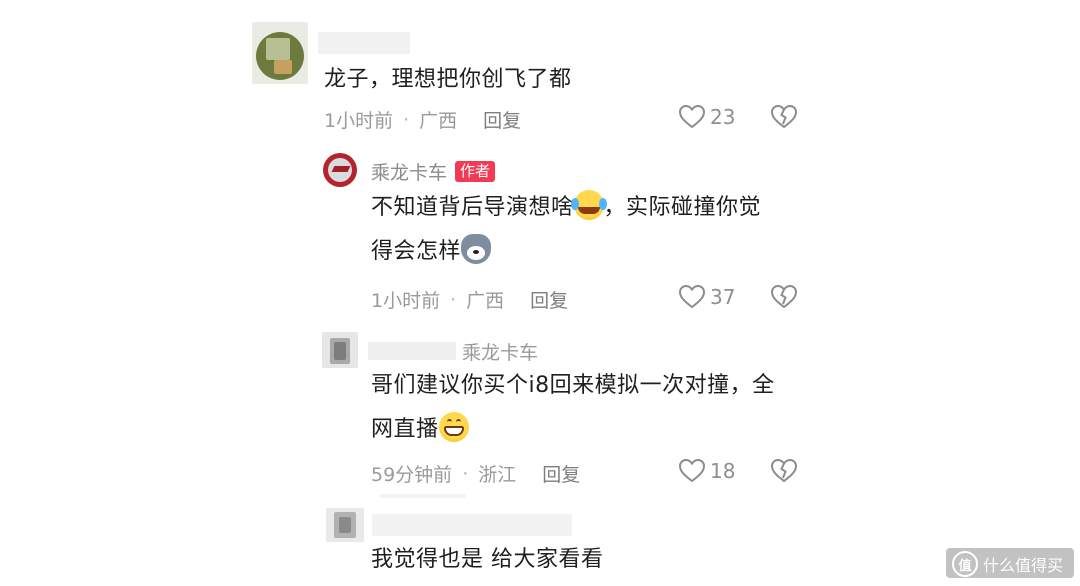 The image size is (1080, 586). I want to click on comment-time: 1小时前, so click(359, 121).